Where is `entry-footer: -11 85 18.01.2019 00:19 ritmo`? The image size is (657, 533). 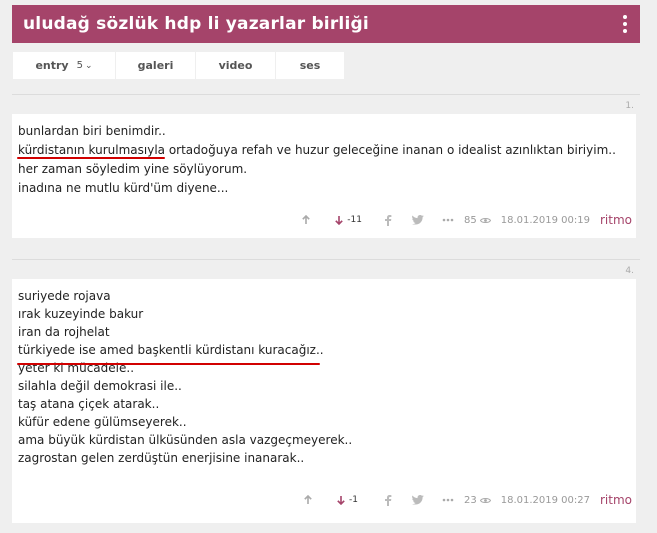 entry-footer: -11 85 18.01.2019 00:19 ritmo is located at coordinates (466, 220).